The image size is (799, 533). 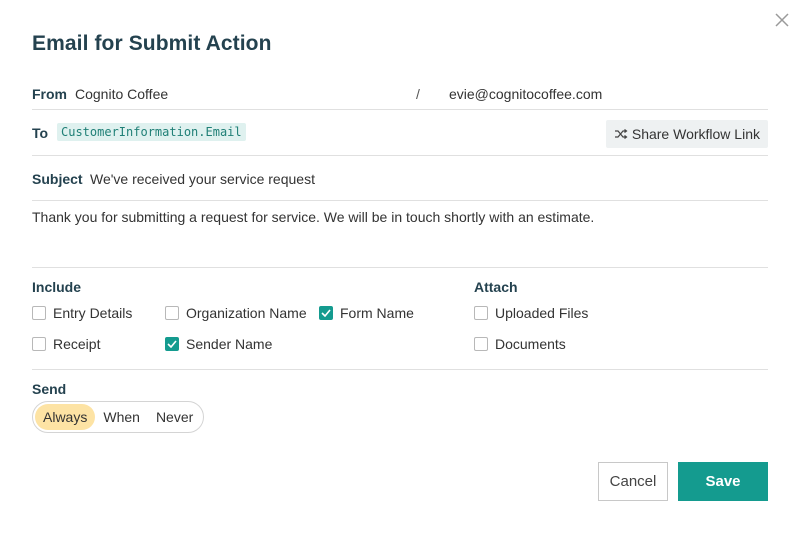 What do you see at coordinates (77, 344) in the screenshot?
I see `checkbox-label: Receipt` at bounding box center [77, 344].